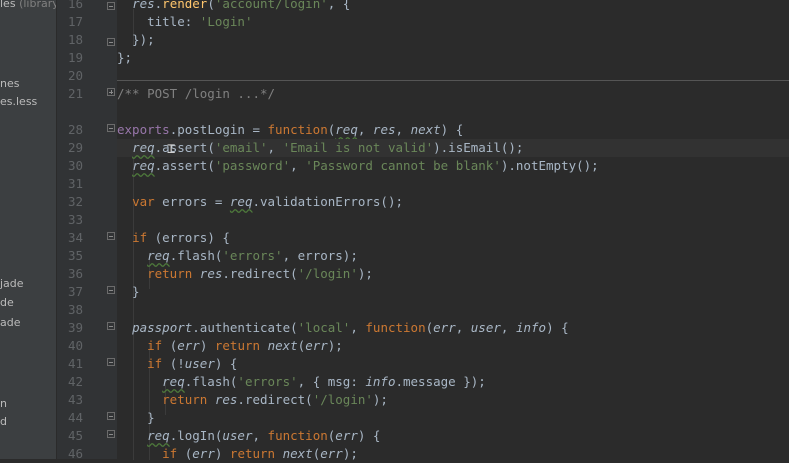 The image size is (789, 463). I want to click on line-number: 36, so click(75, 273).